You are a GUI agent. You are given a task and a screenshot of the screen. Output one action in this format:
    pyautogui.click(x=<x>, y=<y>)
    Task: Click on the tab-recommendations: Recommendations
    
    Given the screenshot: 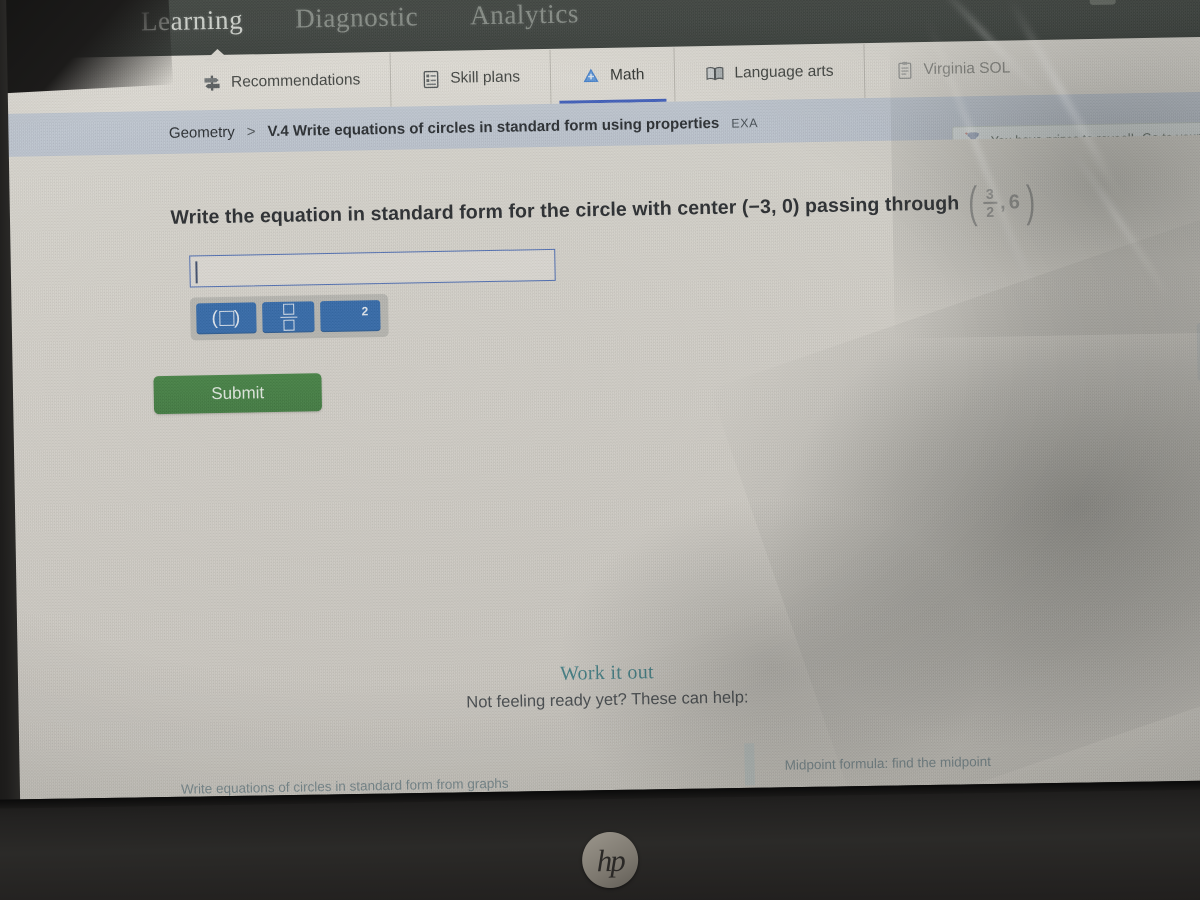 What is the action you would take?
    pyautogui.click(x=281, y=81)
    